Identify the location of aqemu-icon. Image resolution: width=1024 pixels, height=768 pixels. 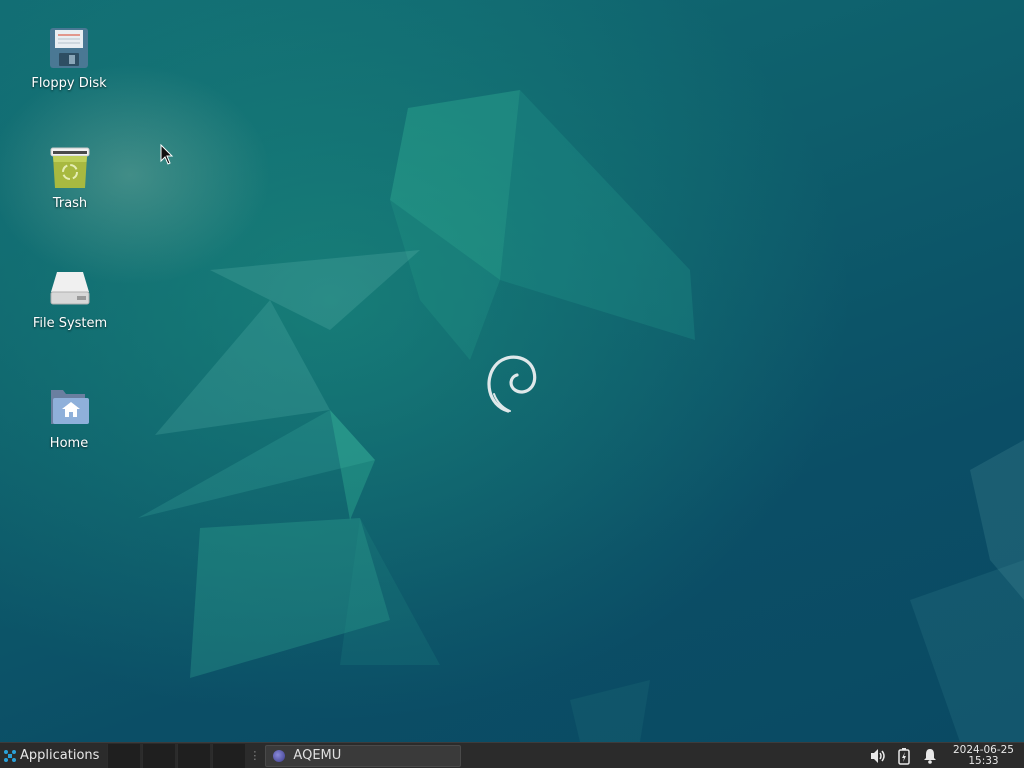
(279, 755).